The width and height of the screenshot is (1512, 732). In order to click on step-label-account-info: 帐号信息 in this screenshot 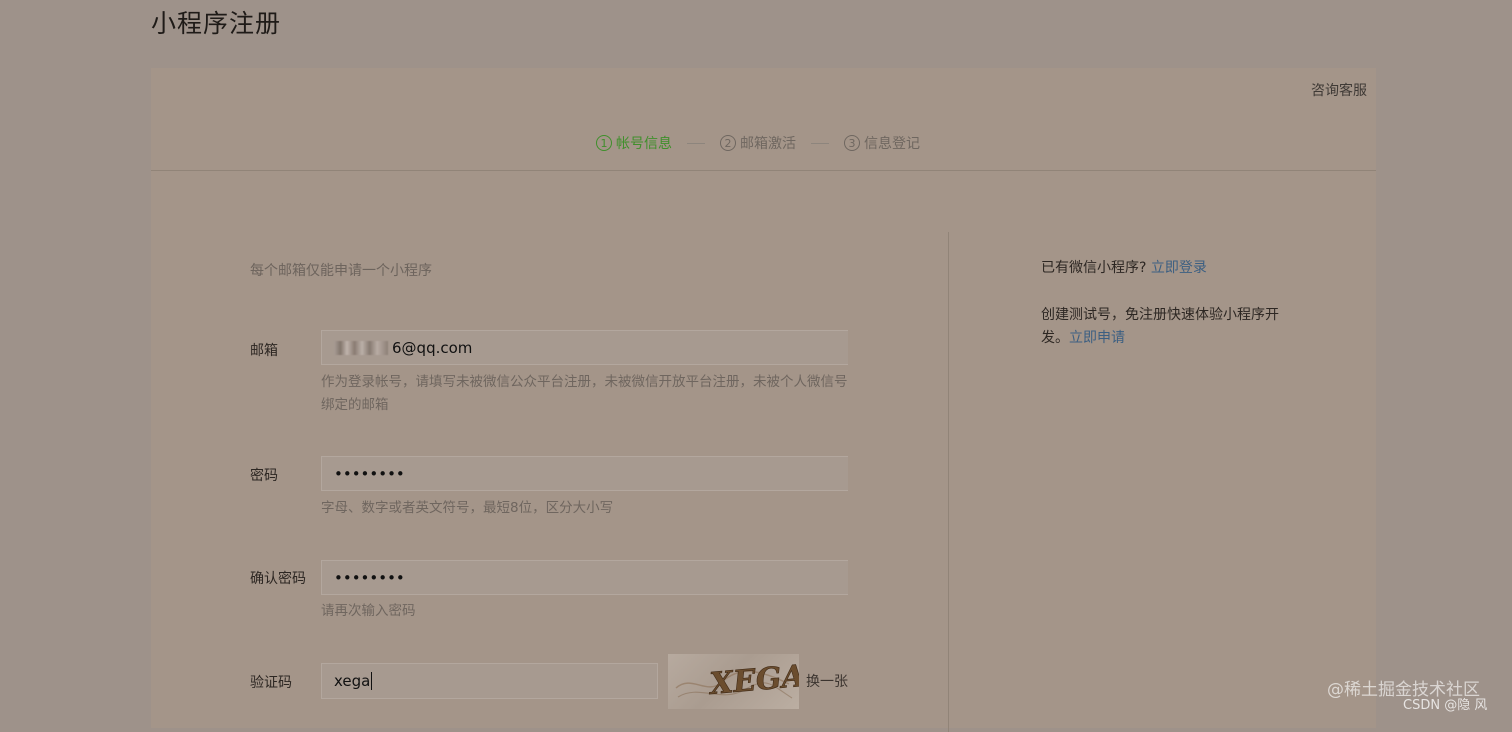, I will do `click(644, 144)`.